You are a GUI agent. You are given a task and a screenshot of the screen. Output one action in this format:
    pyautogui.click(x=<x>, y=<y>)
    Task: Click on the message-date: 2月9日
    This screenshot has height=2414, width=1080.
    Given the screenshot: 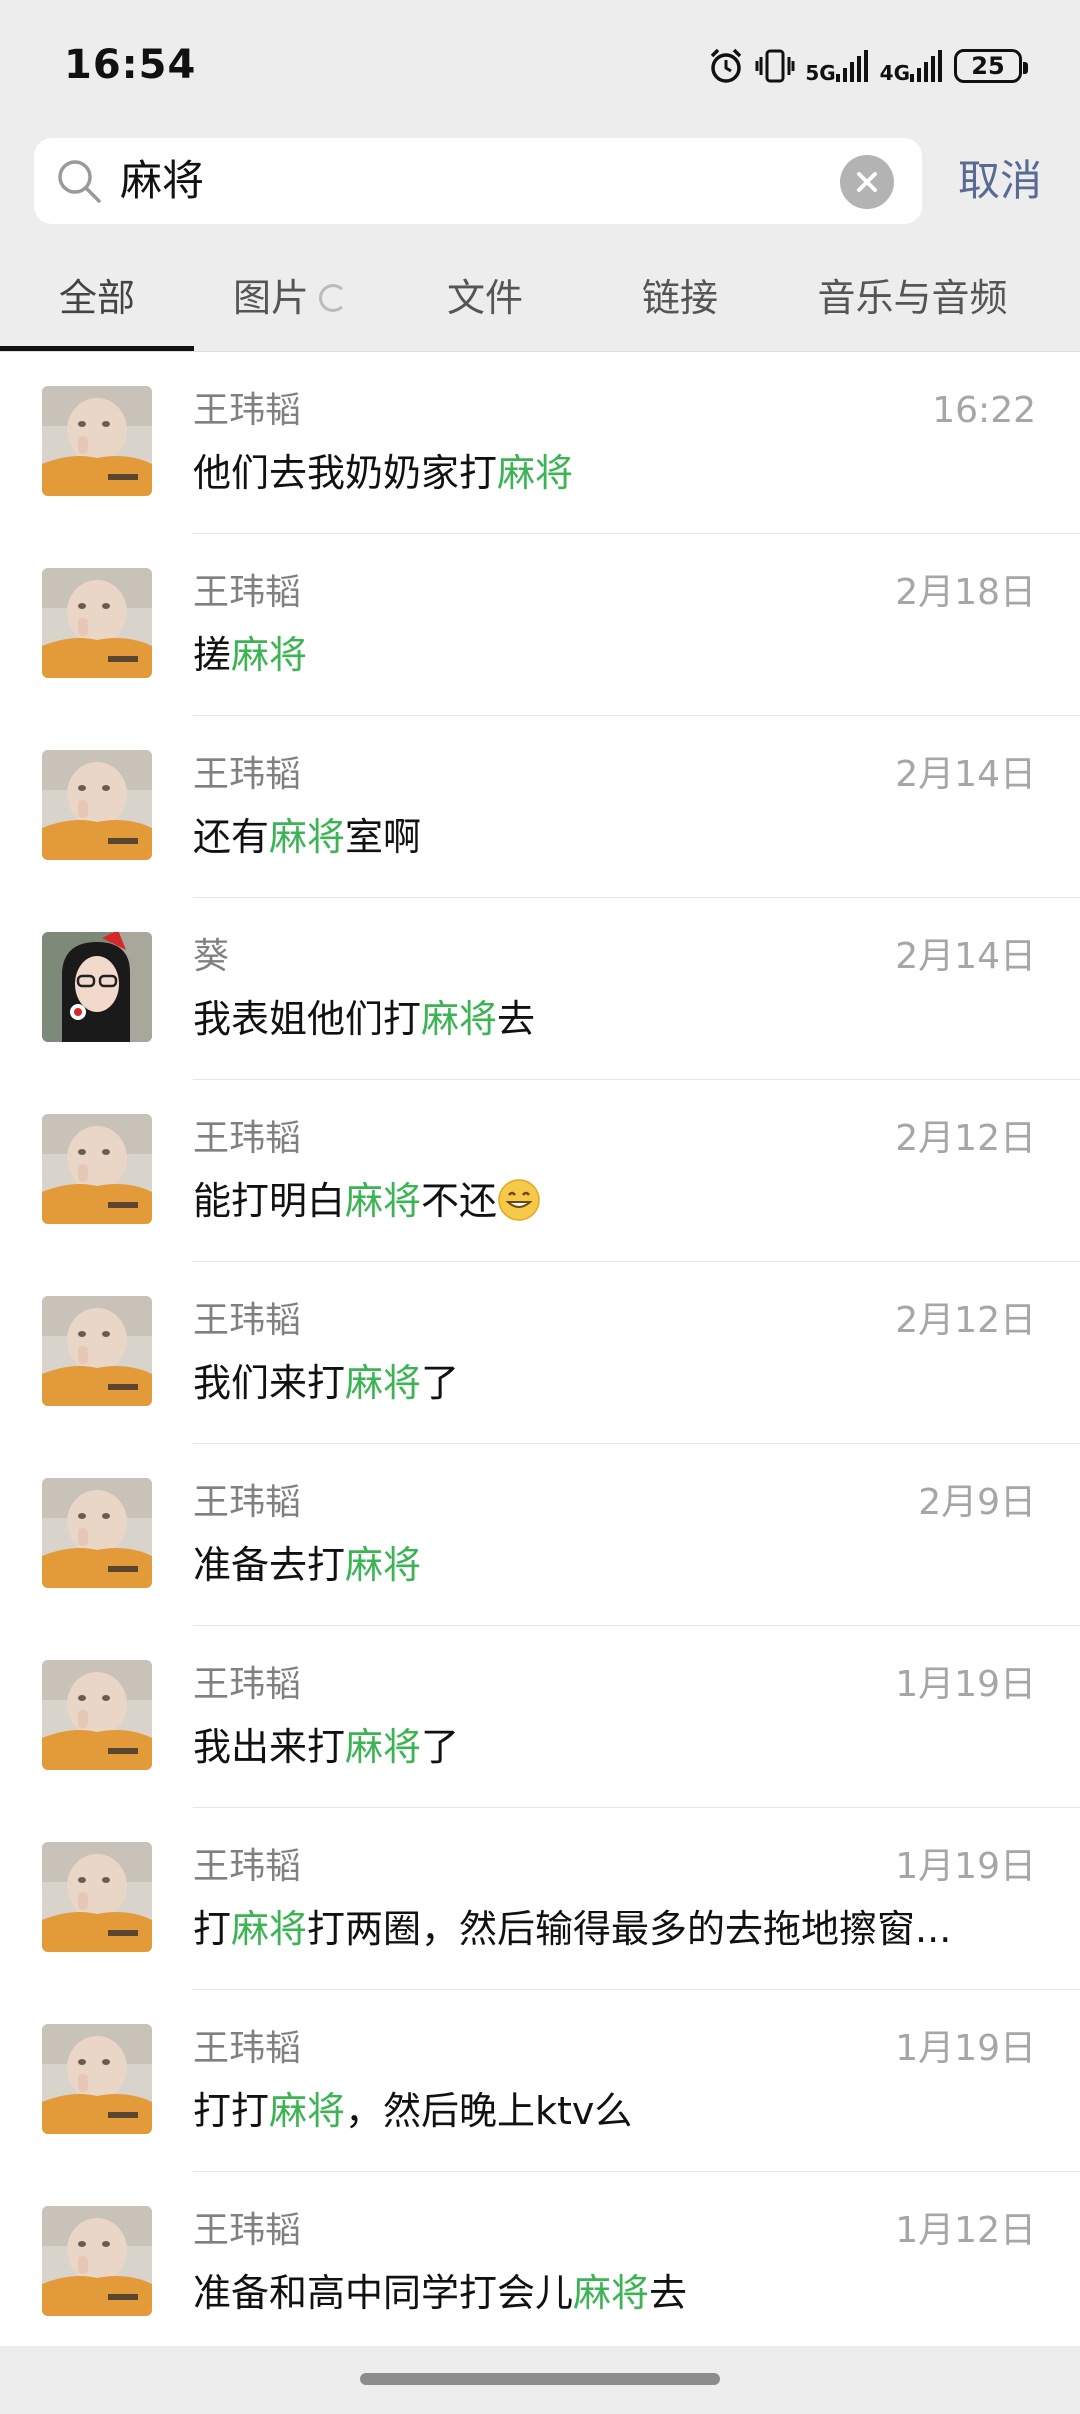 What is the action you would take?
    pyautogui.click(x=977, y=1502)
    